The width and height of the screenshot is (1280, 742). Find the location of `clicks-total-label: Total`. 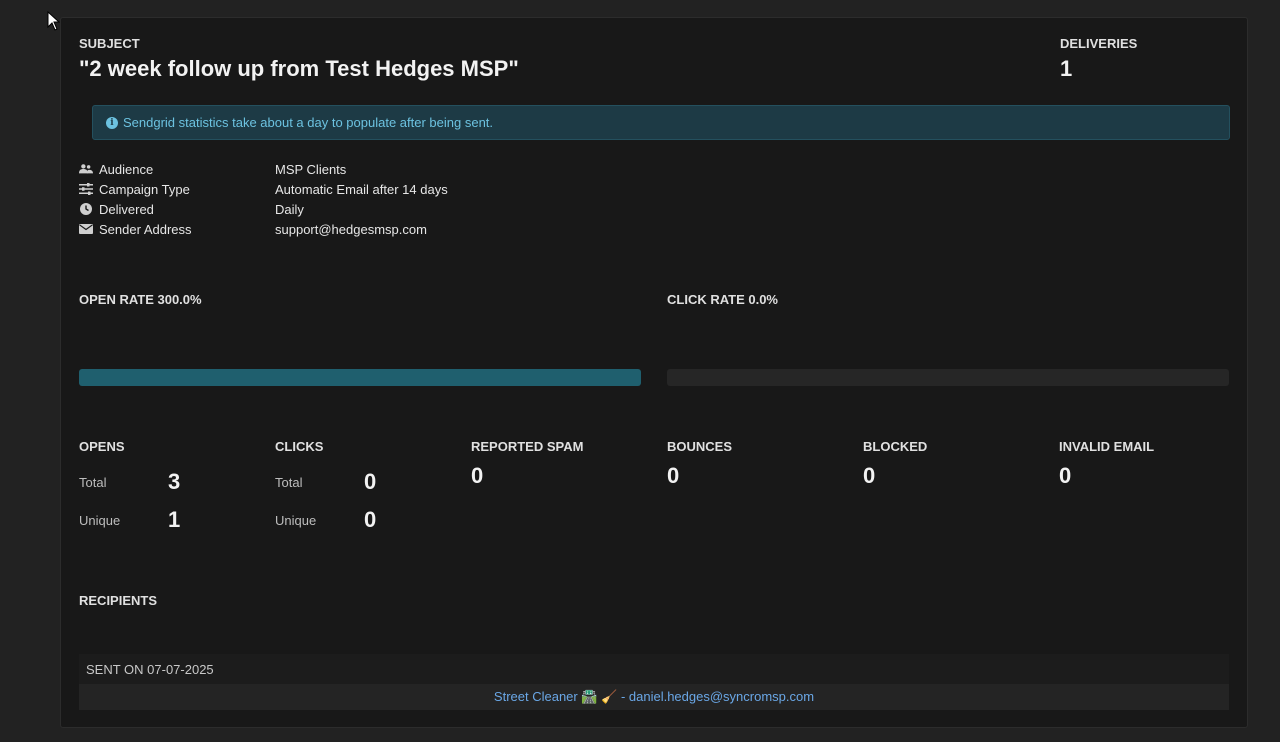

clicks-total-label: Total is located at coordinates (289, 482).